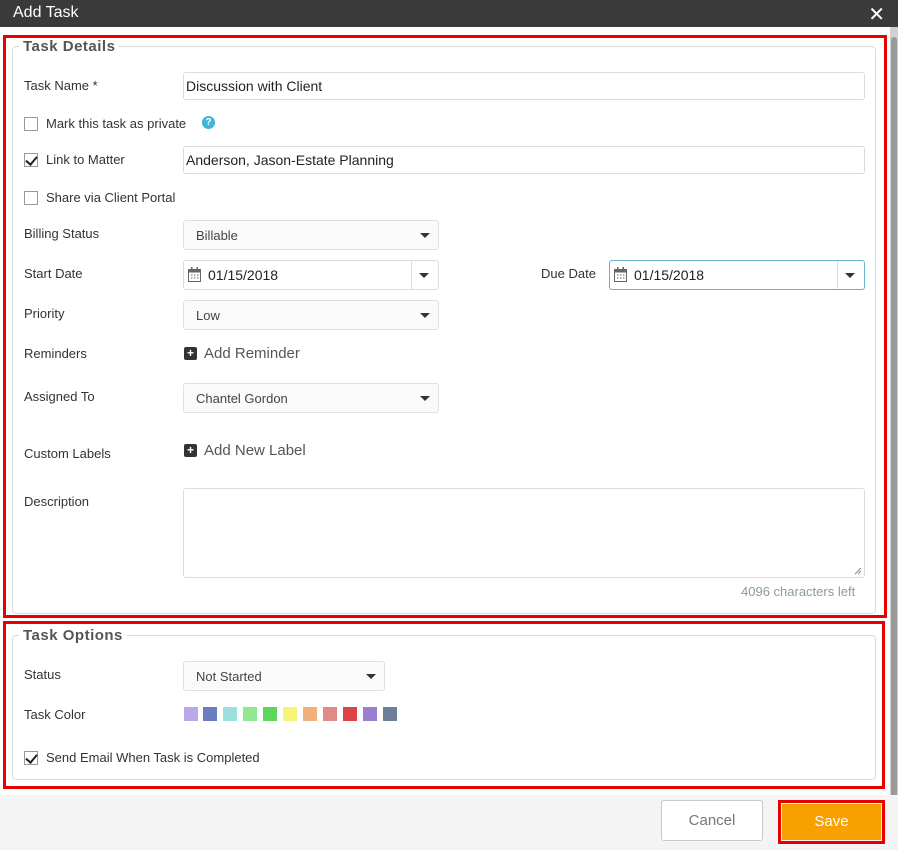 The height and width of the screenshot is (850, 898). What do you see at coordinates (217, 235) in the screenshot?
I see `billing-status-value: Billable` at bounding box center [217, 235].